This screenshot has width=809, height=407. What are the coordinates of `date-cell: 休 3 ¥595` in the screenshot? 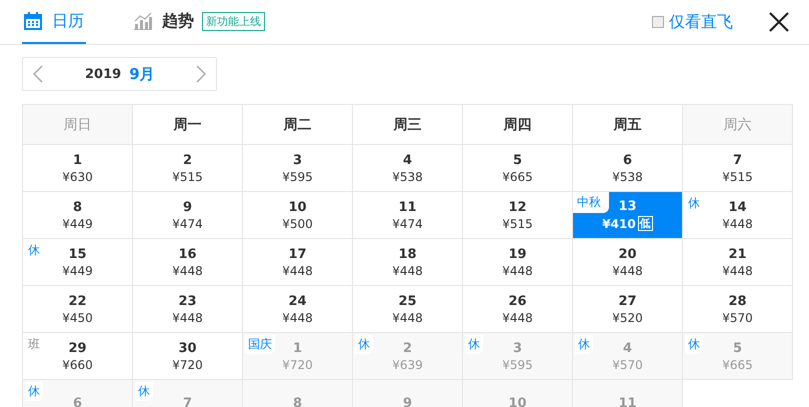 It's located at (518, 356).